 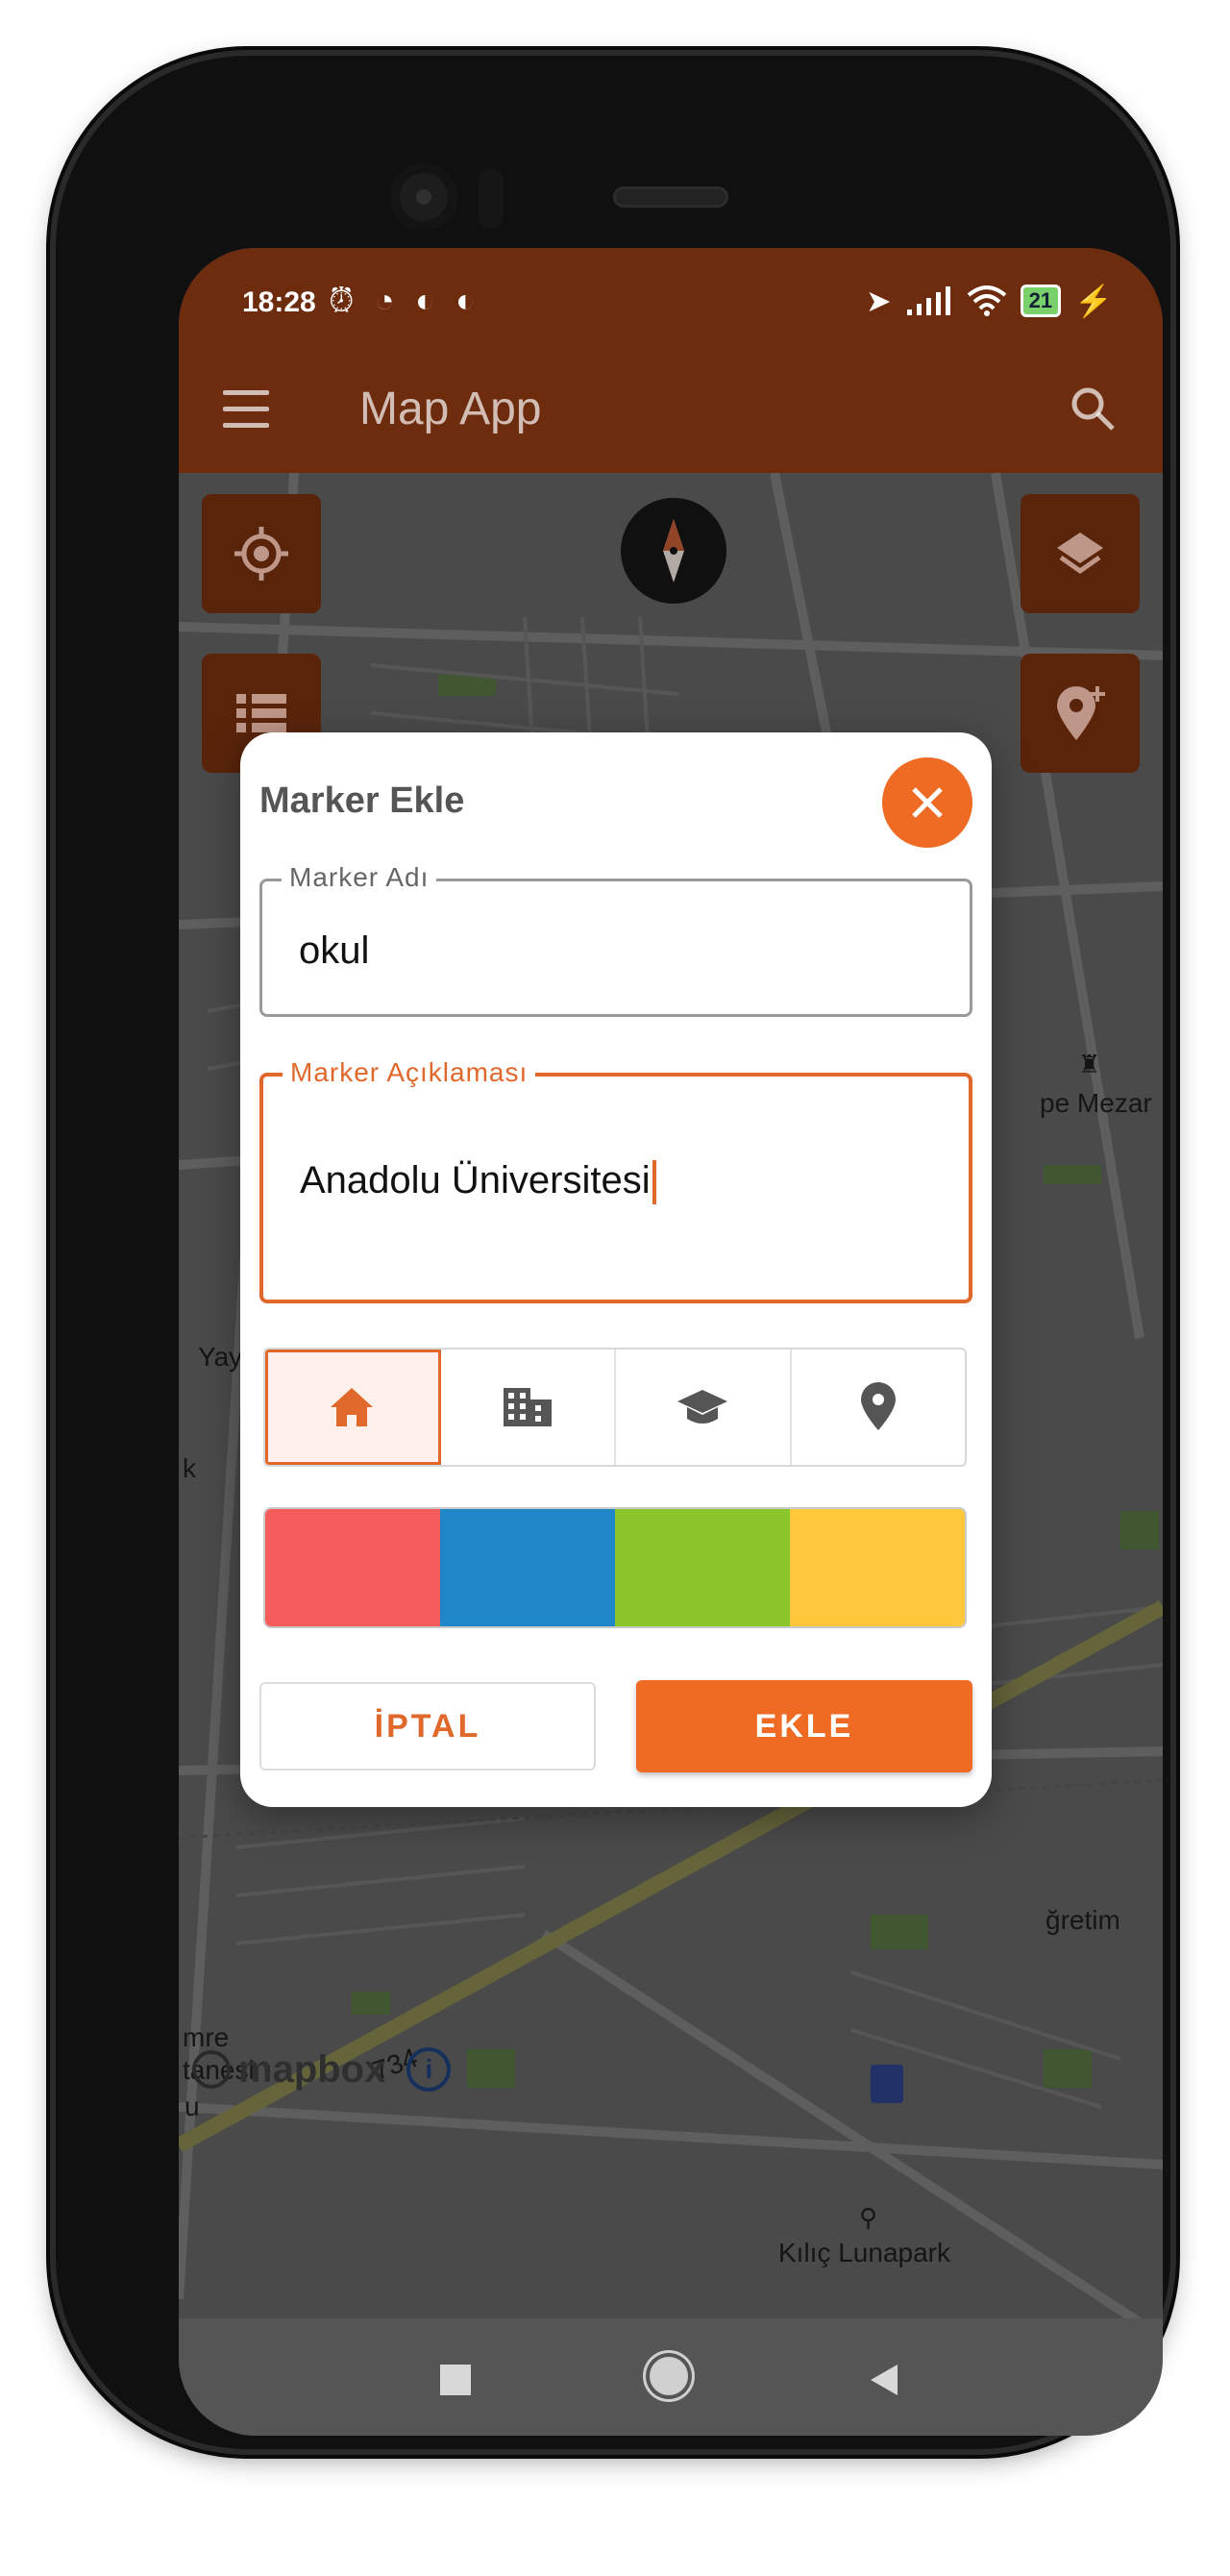 What do you see at coordinates (279, 302) in the screenshot?
I see `status-time: 18:28` at bounding box center [279, 302].